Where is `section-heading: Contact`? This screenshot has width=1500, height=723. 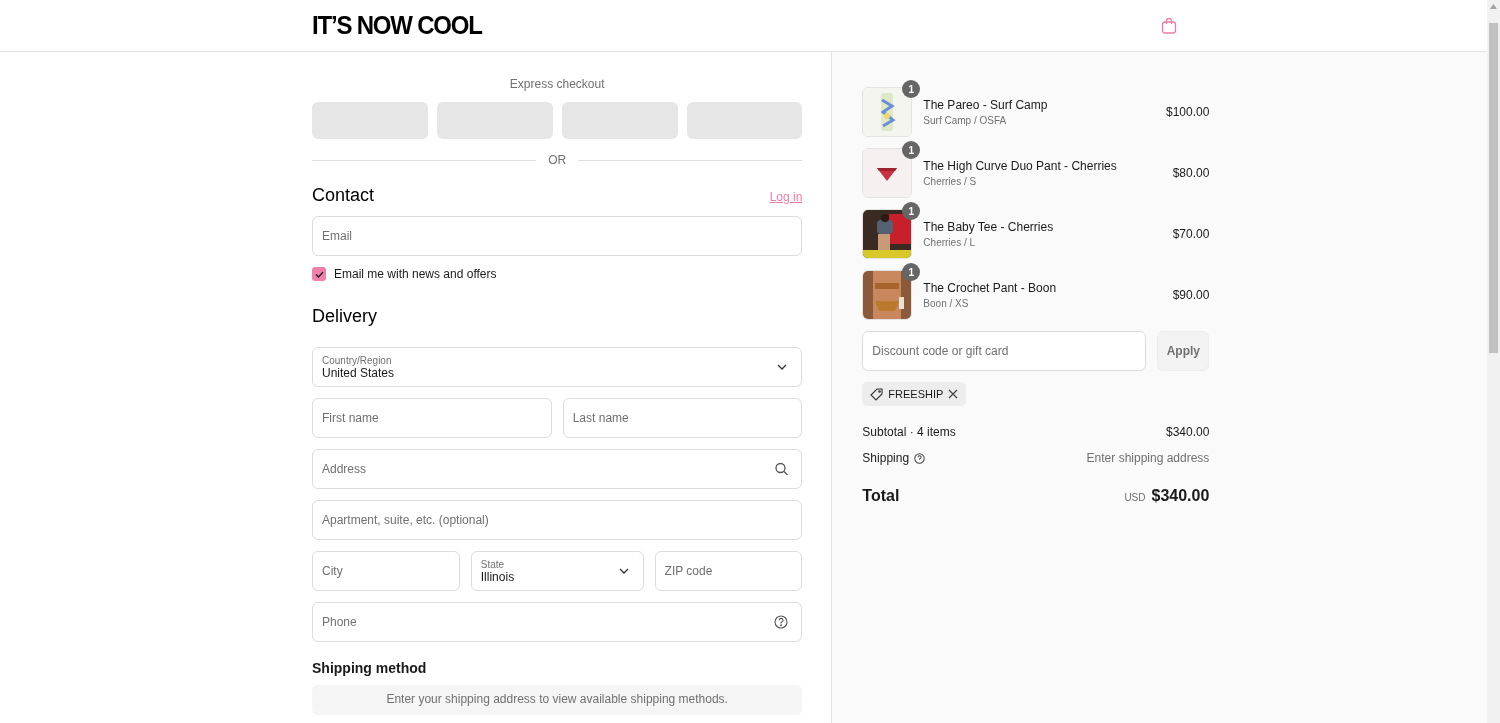
section-heading: Contact is located at coordinates (343, 195).